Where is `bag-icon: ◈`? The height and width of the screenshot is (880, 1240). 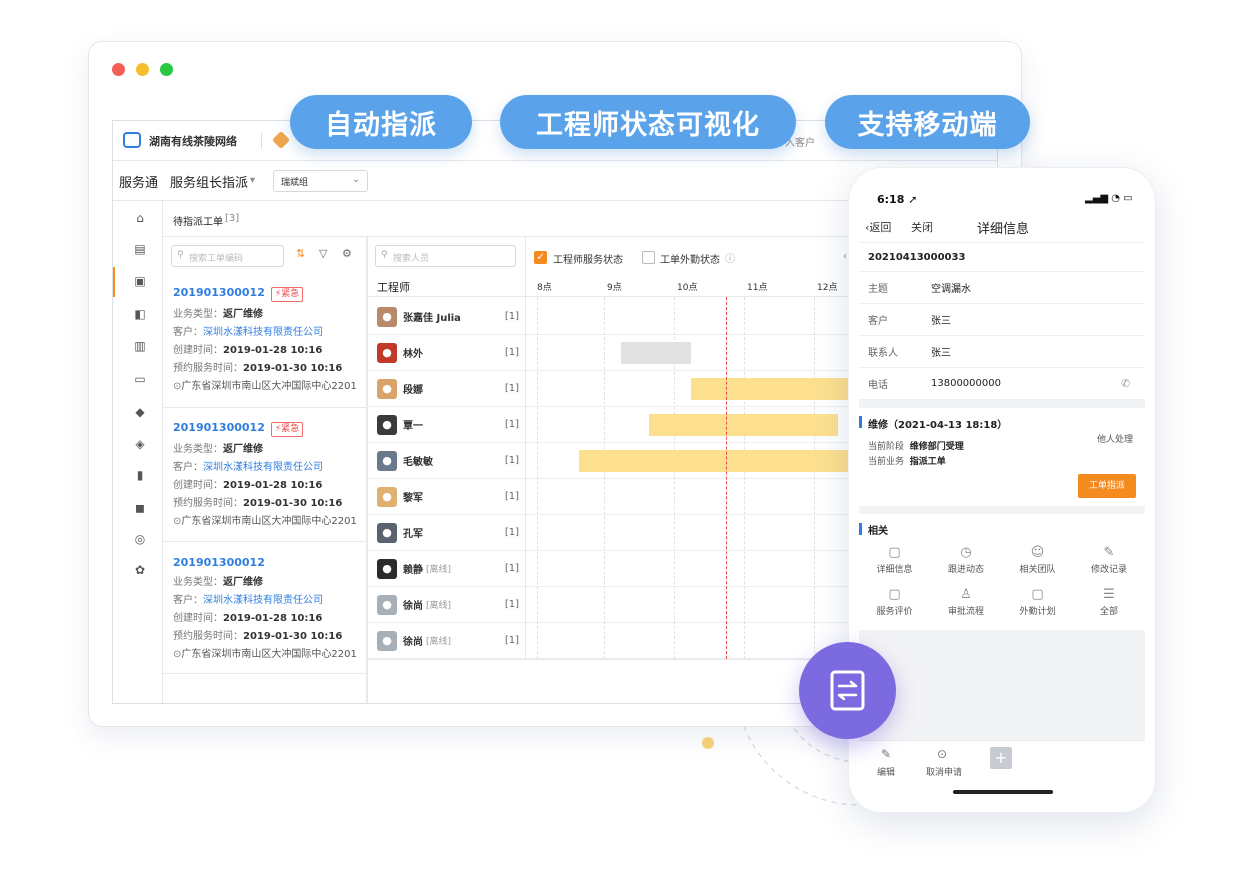
bag-icon: ◈ is located at coordinates (140, 444).